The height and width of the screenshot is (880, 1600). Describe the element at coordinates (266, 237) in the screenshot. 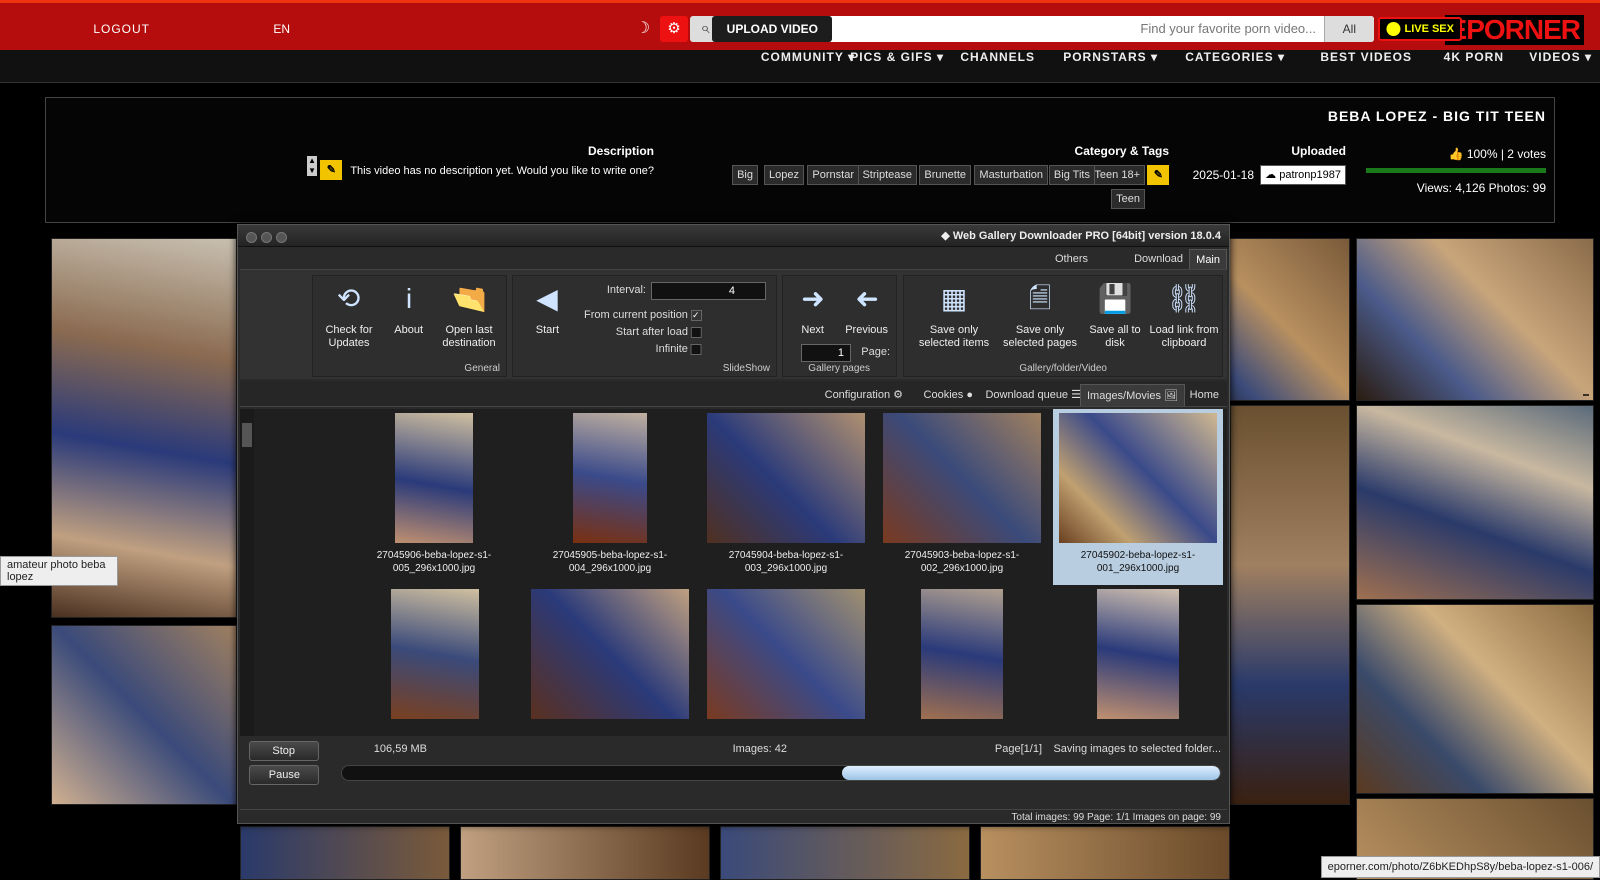

I see `maximize-button` at that location.